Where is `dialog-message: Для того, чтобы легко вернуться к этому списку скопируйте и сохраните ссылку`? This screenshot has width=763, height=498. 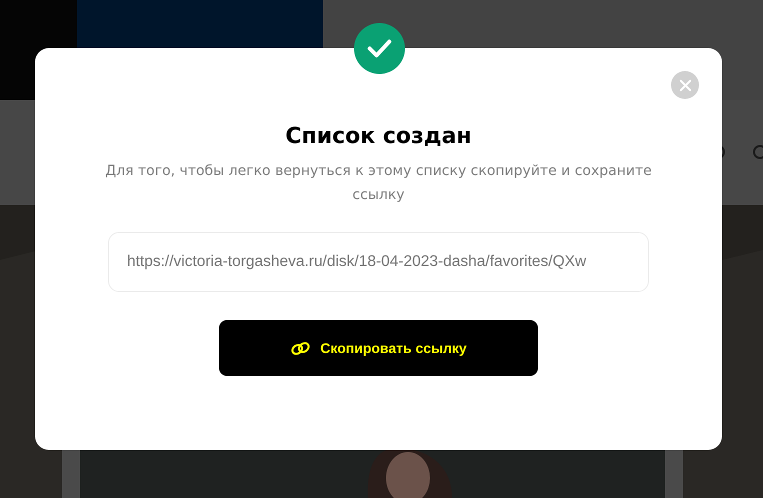
dialog-message: Для того, чтобы легко вернуться к этому списку скопируйте и сохраните ссылку is located at coordinates (378, 183).